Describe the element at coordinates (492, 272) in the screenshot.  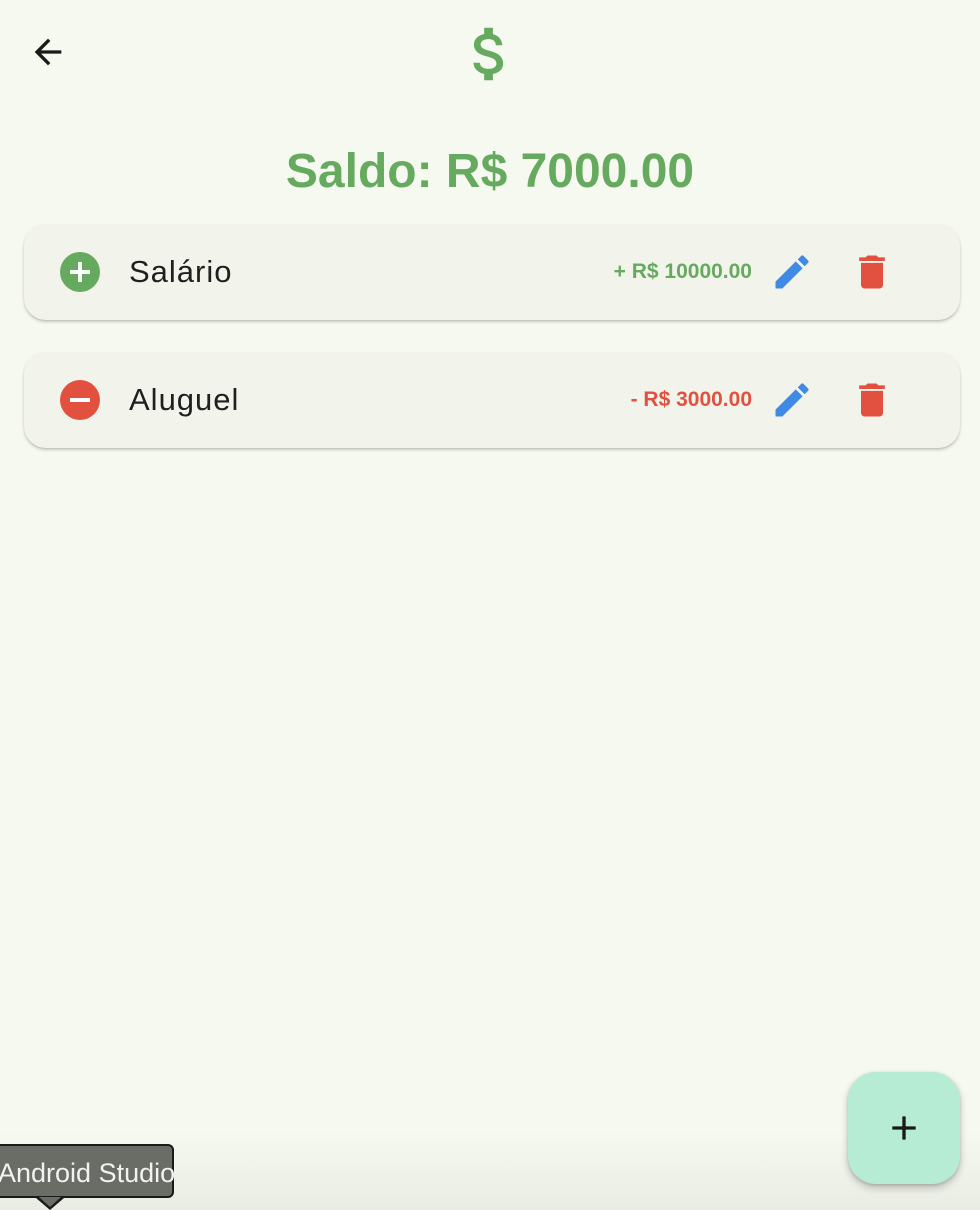
I see `transaction-card: Salário + R$ 10000.00` at that location.